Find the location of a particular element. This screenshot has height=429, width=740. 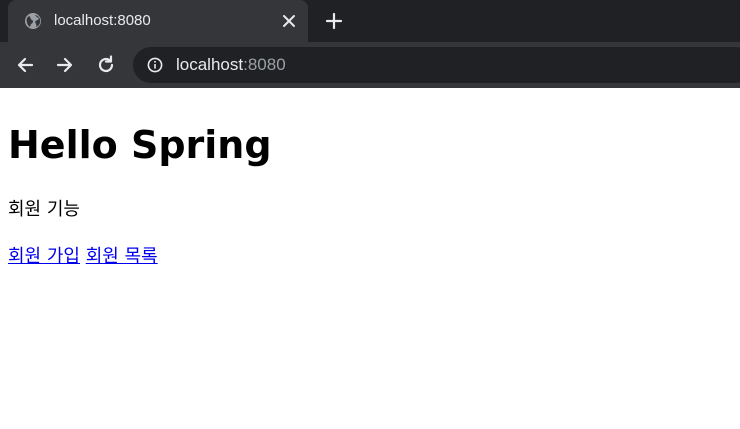

tab-title: localhost:8080 is located at coordinates (102, 20).